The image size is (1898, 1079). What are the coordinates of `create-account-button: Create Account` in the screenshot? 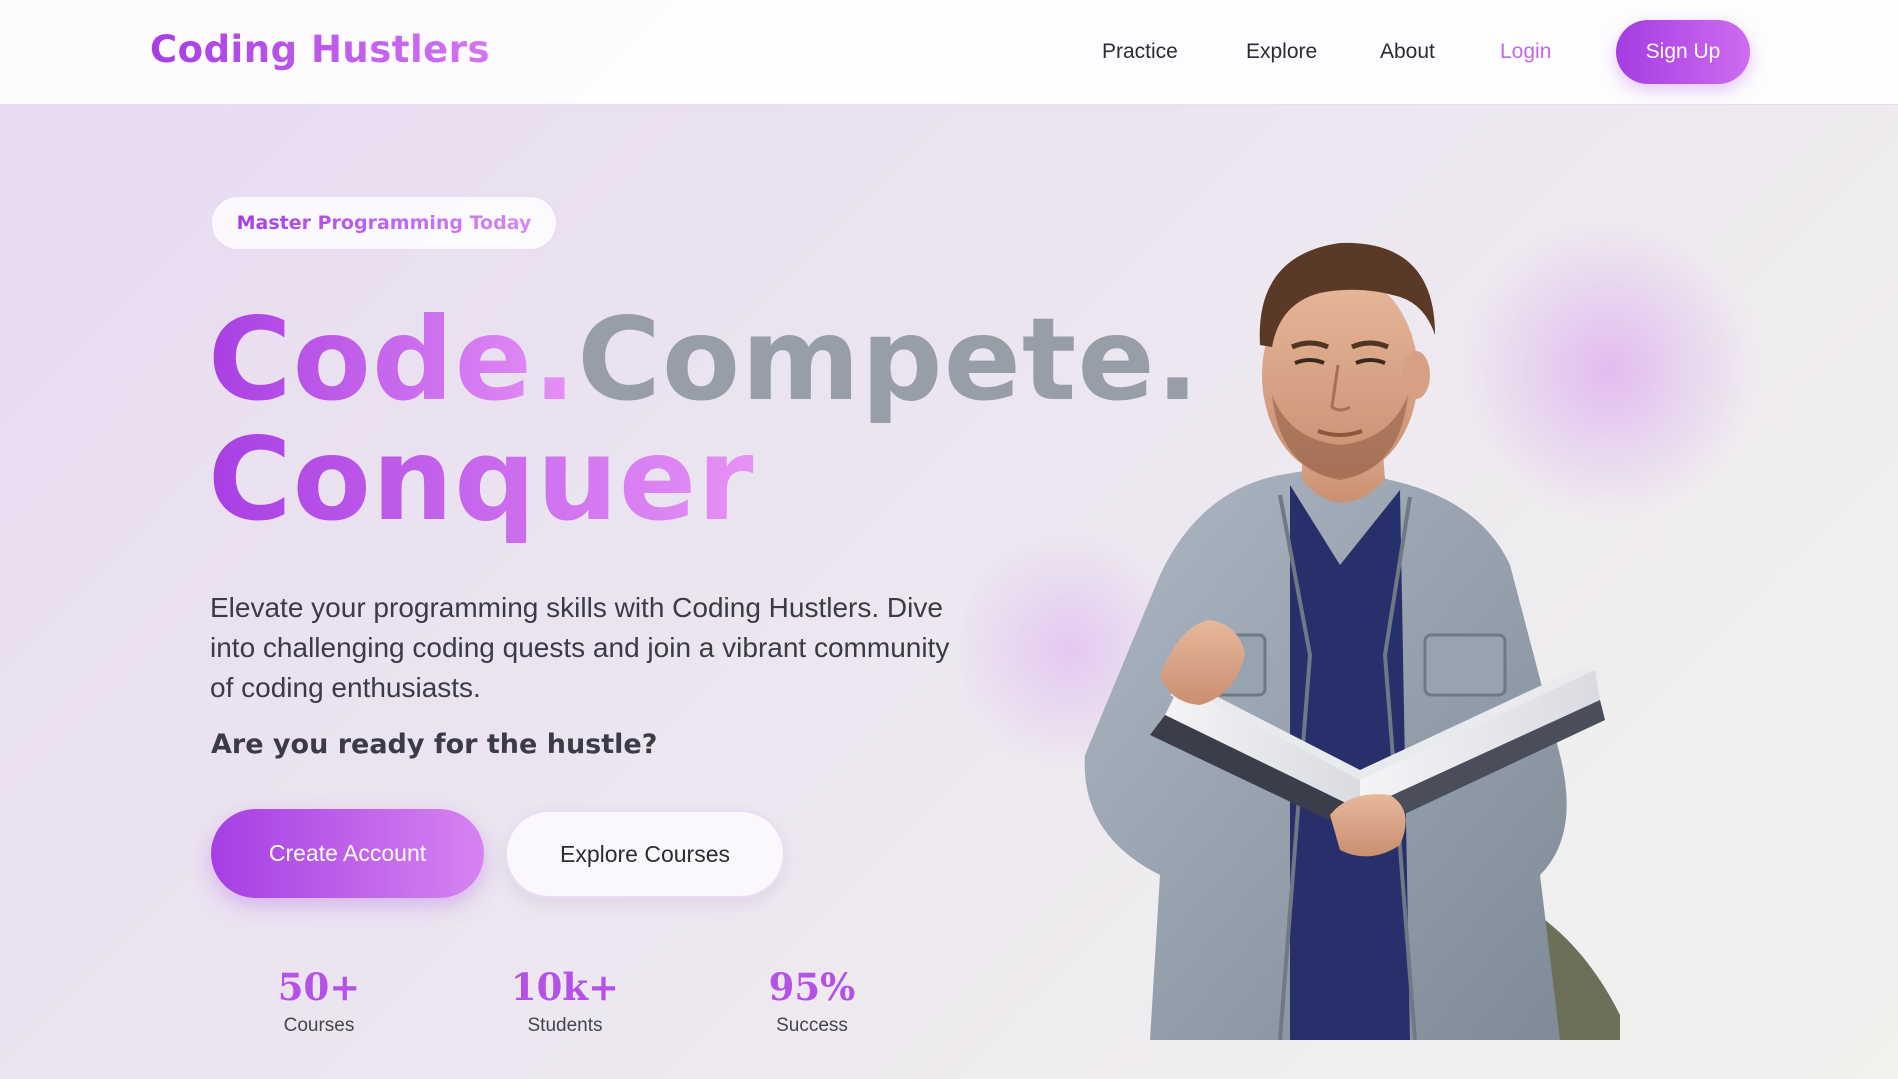 It's located at (347, 853).